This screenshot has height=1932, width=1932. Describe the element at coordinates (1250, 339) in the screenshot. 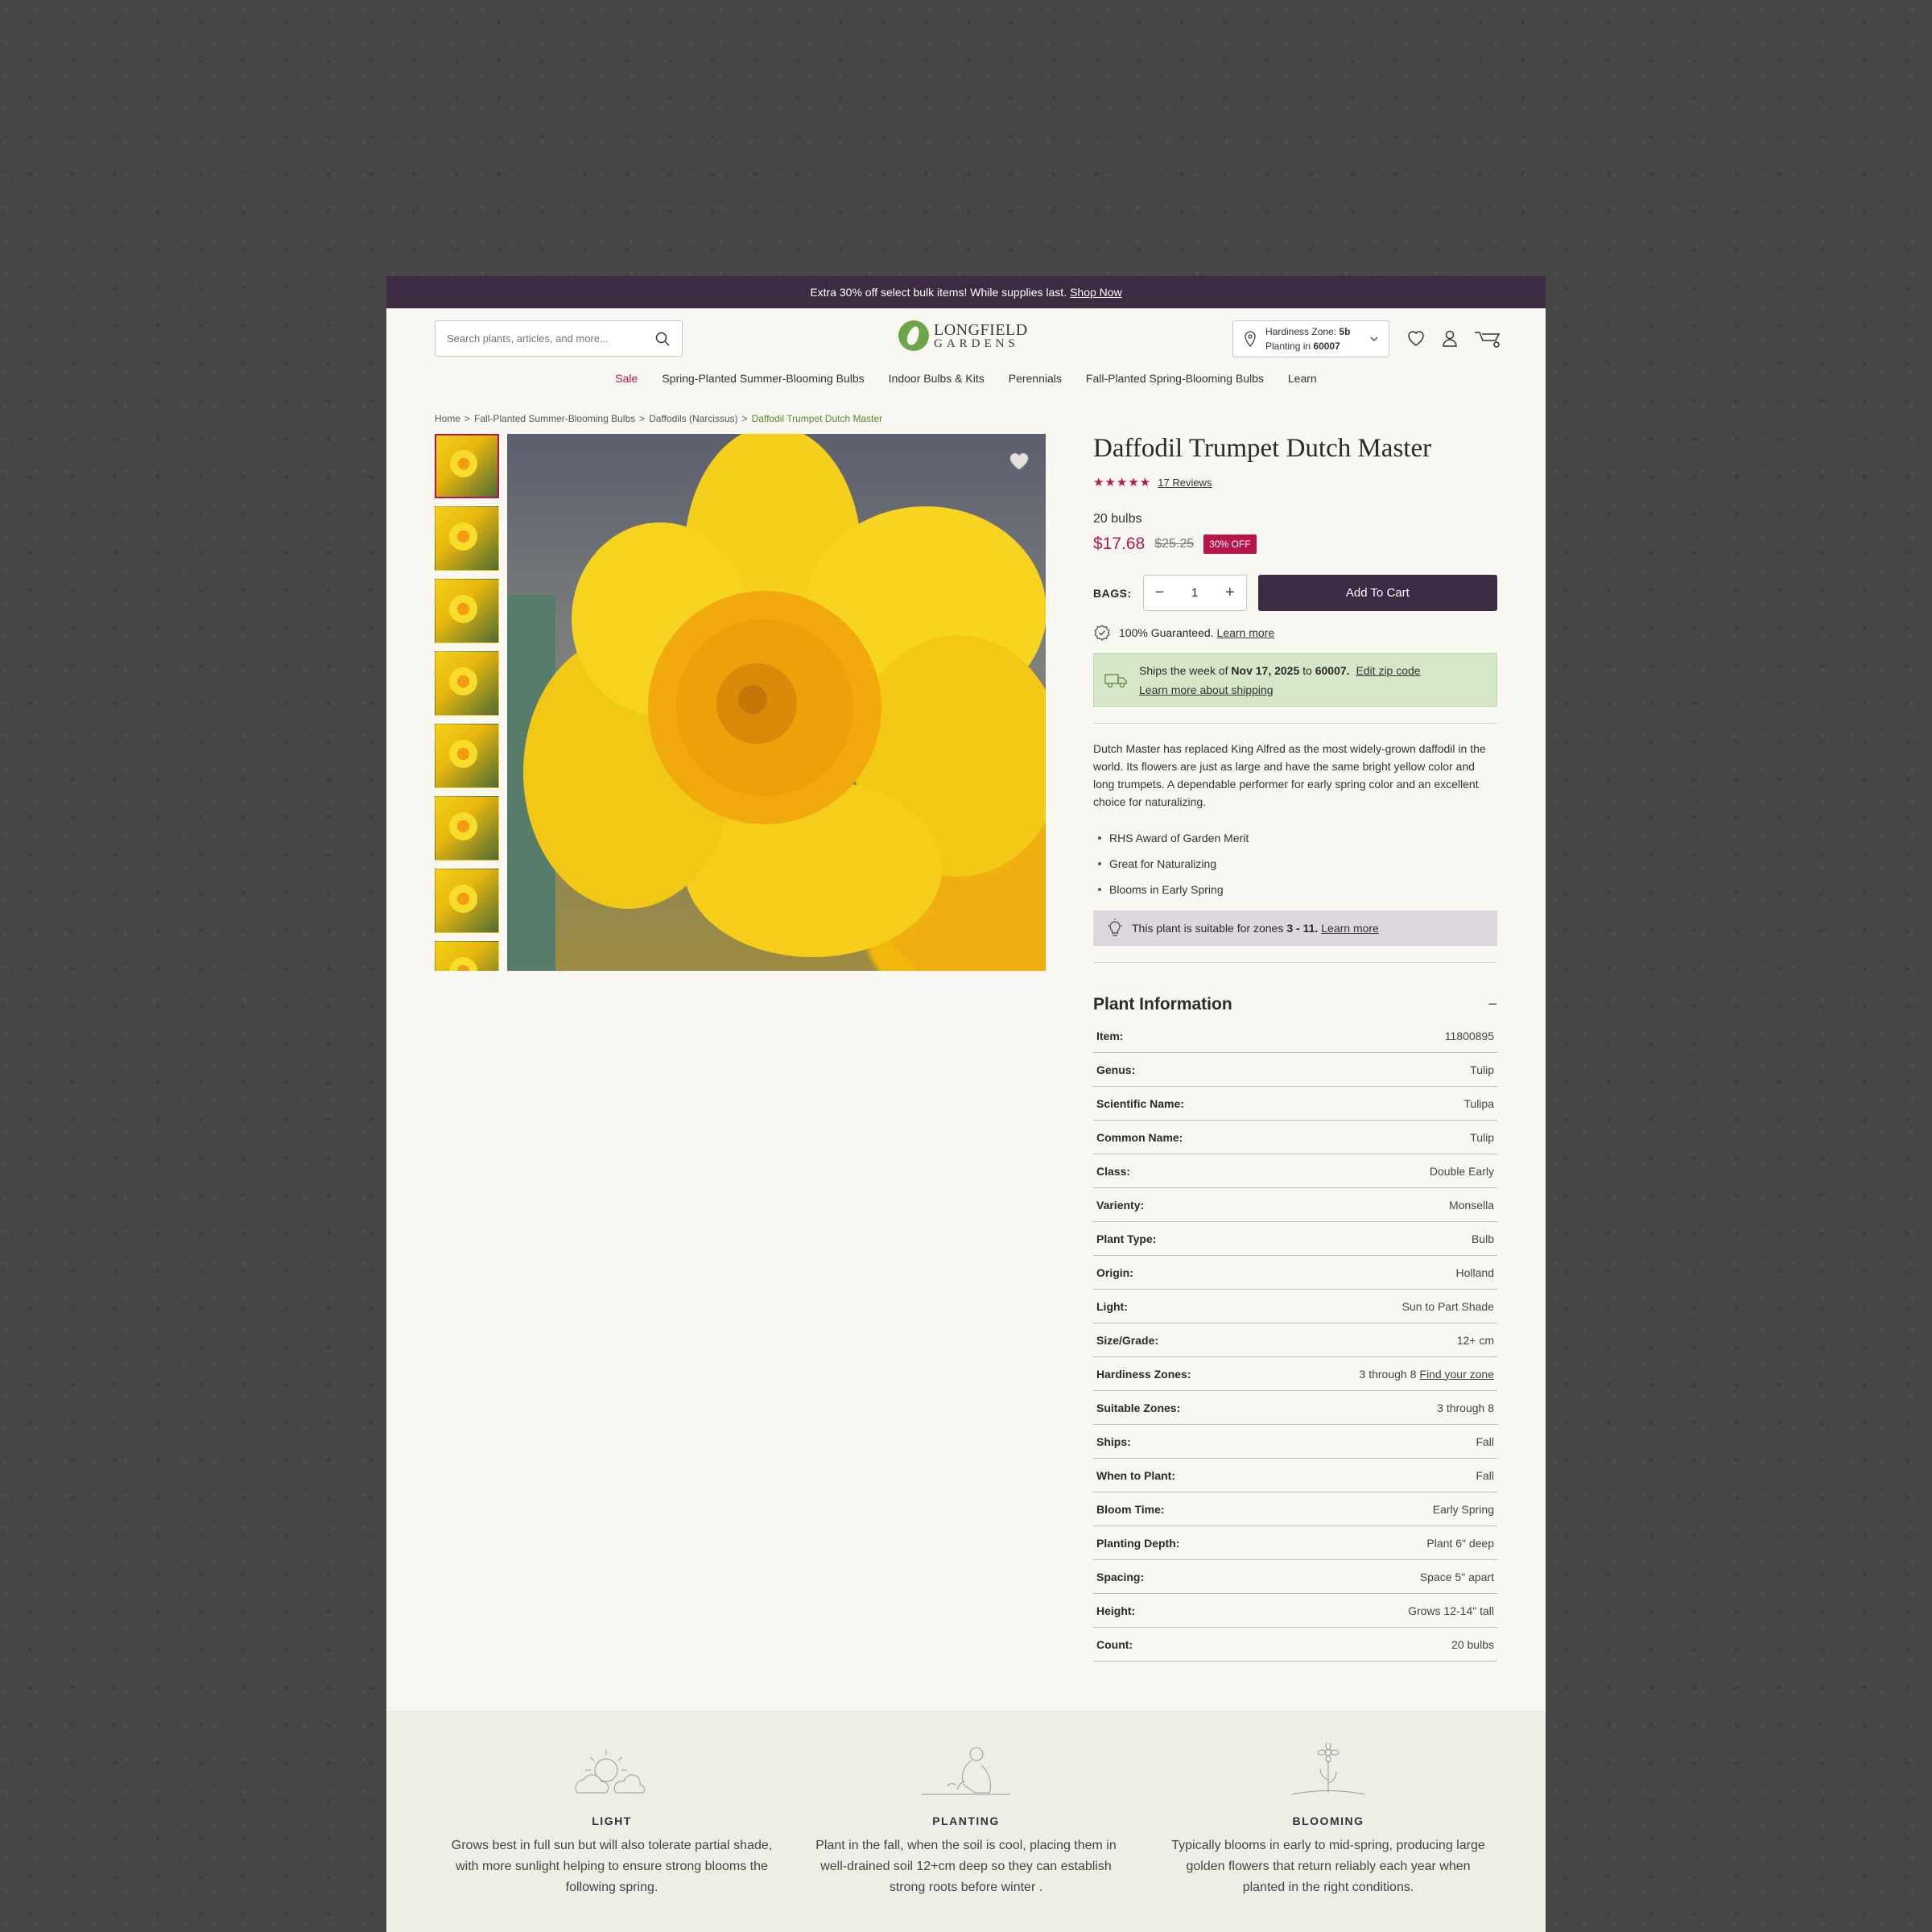

I see `location-pin-icon` at that location.